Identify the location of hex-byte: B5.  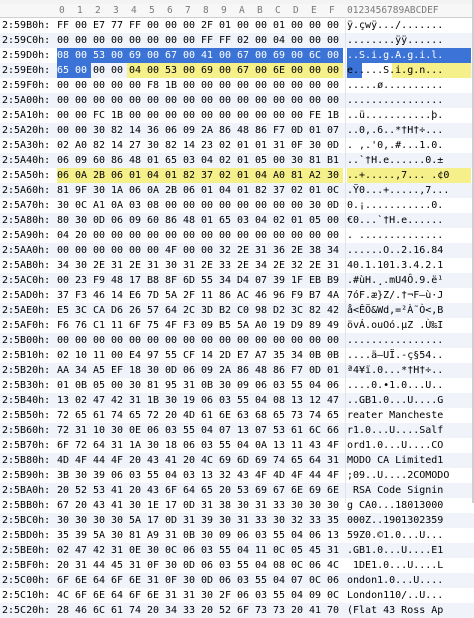
(225, 325).